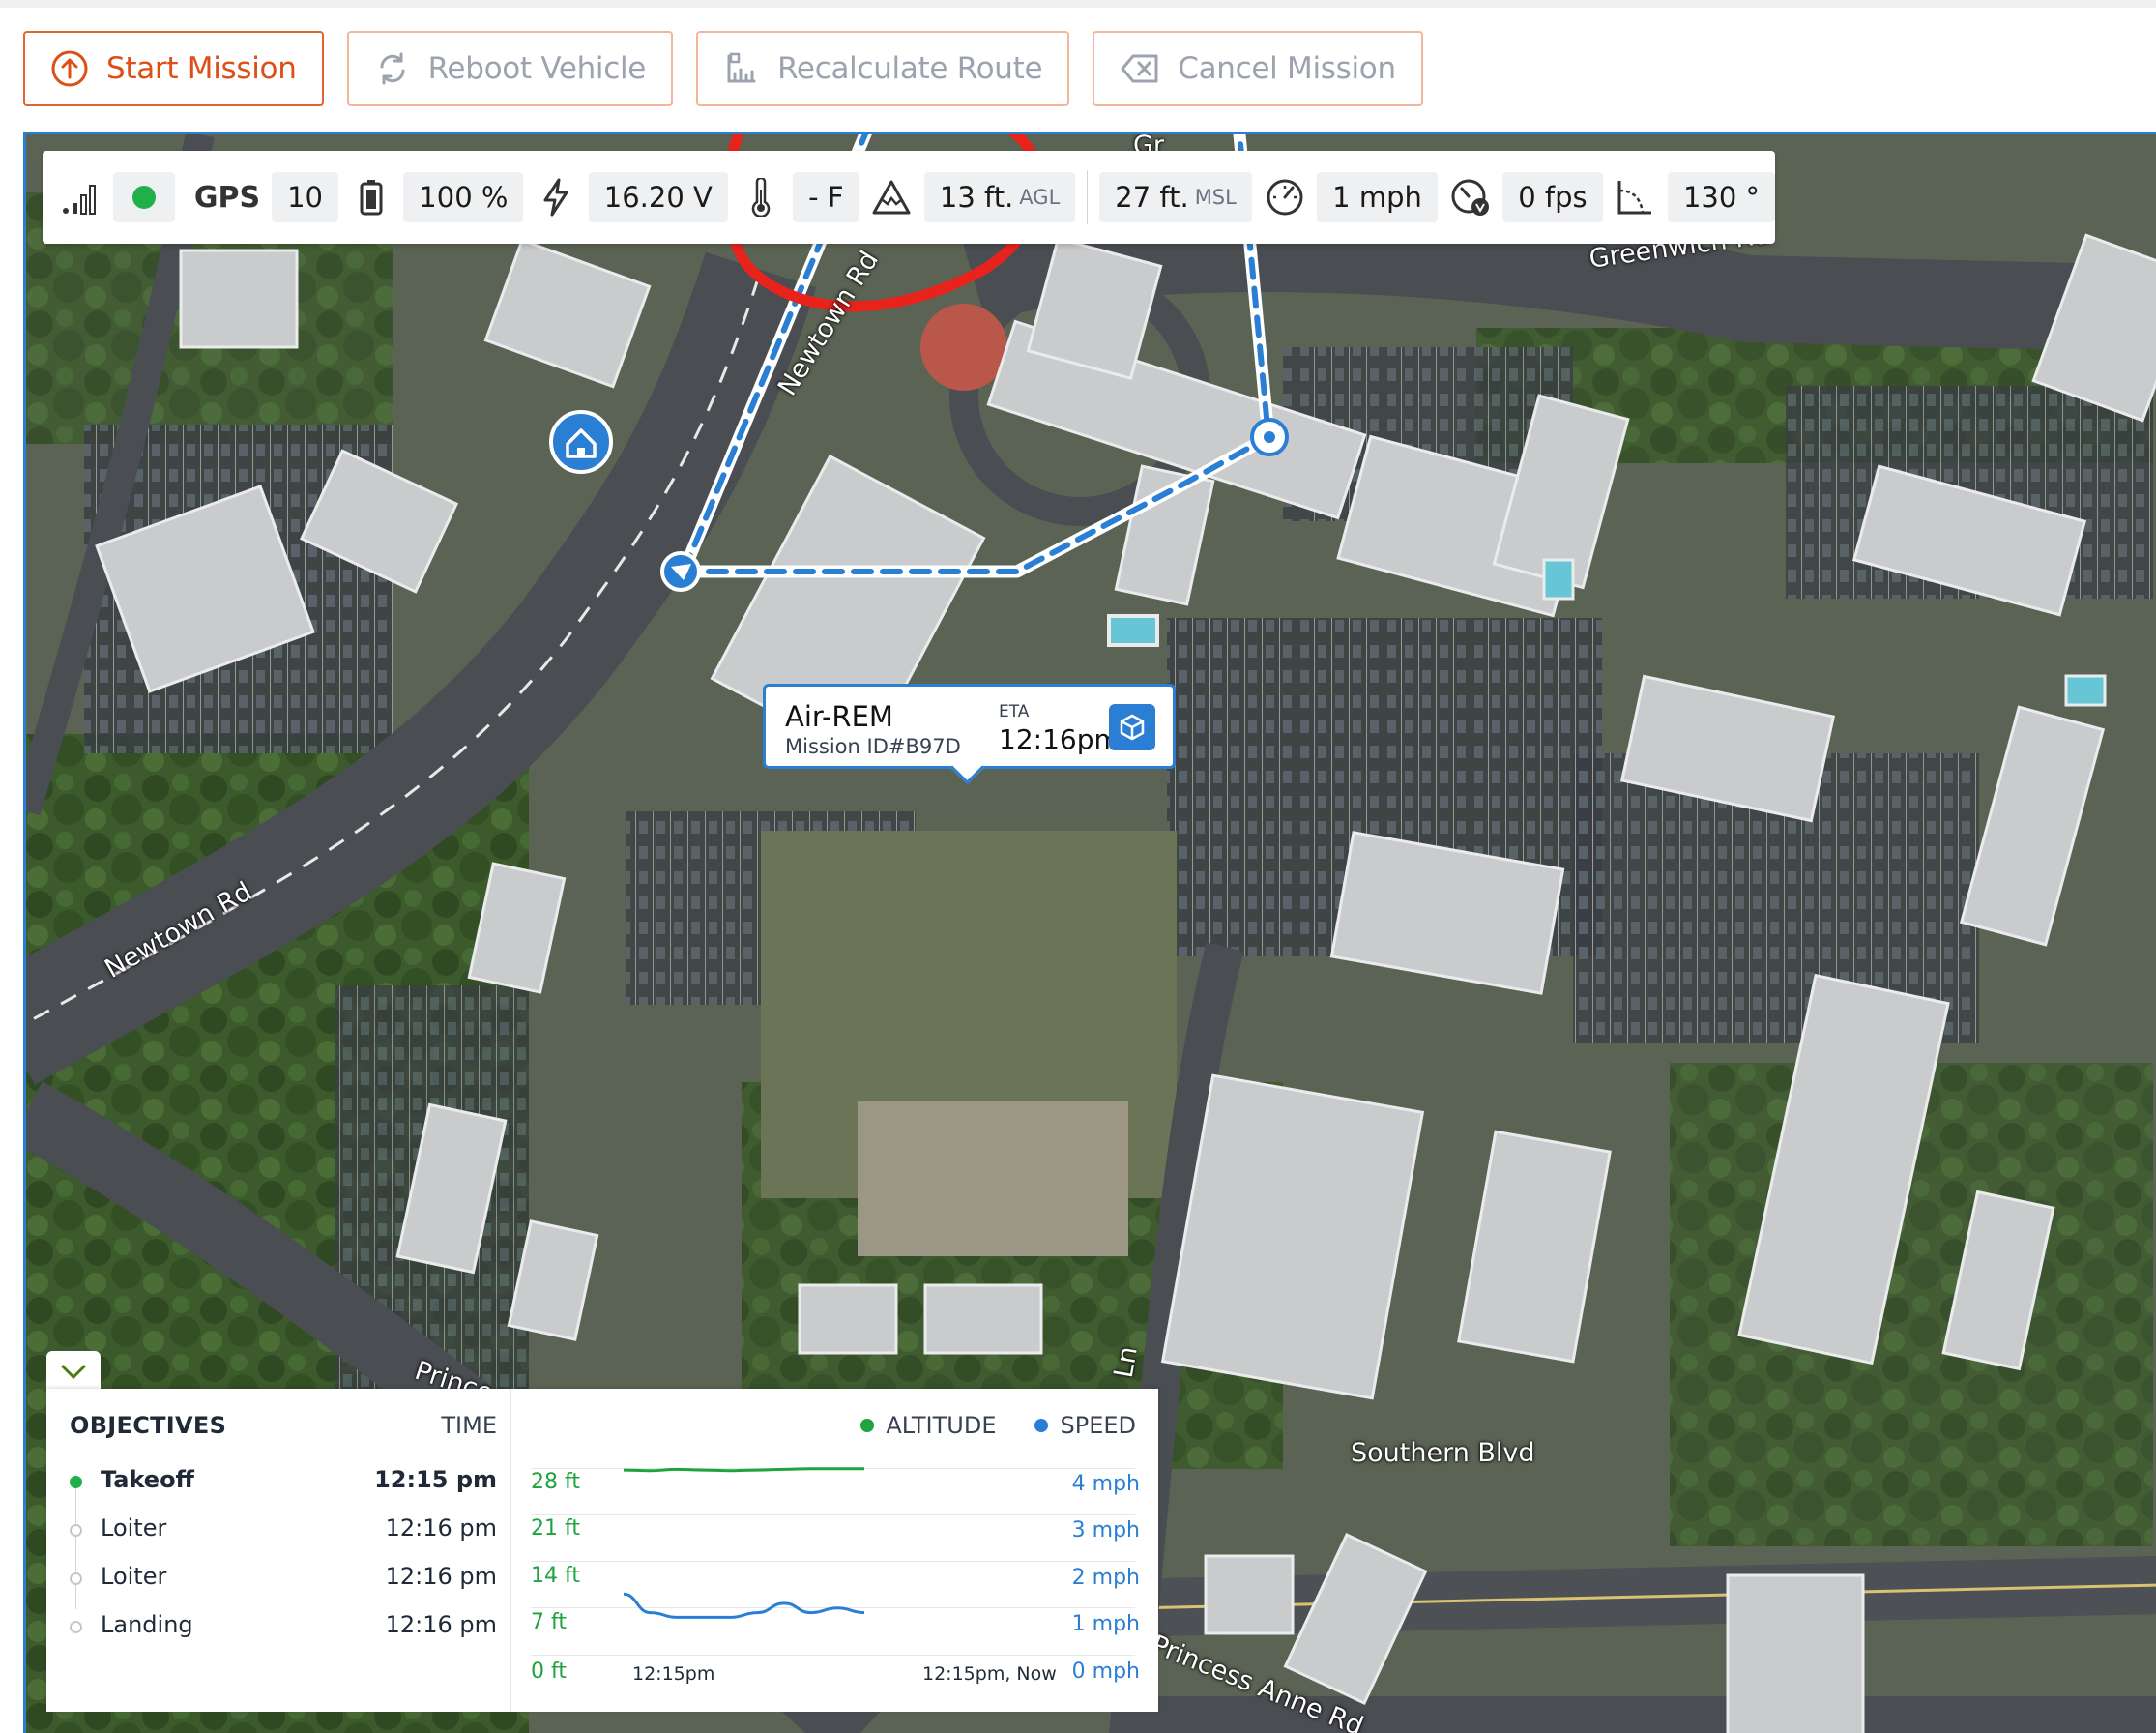 The width and height of the screenshot is (2156, 1733). Describe the element at coordinates (1552, 197) in the screenshot. I see `vertical-speed: 0 fps` at that location.